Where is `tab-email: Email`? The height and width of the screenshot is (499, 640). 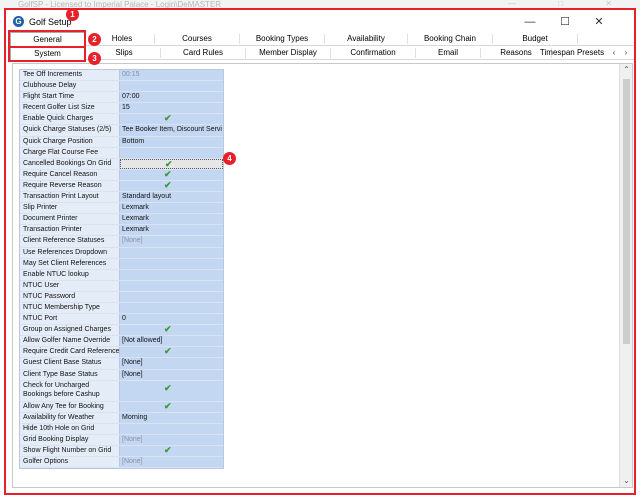
tab-email: Email is located at coordinates (448, 53).